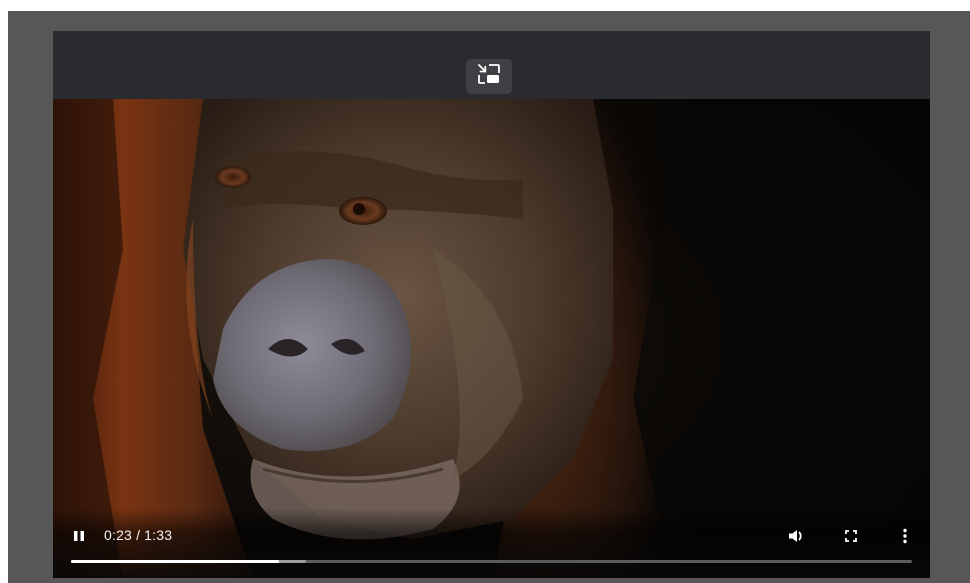 The width and height of the screenshot is (970, 583). I want to click on more-vertical-icon, so click(905, 536).